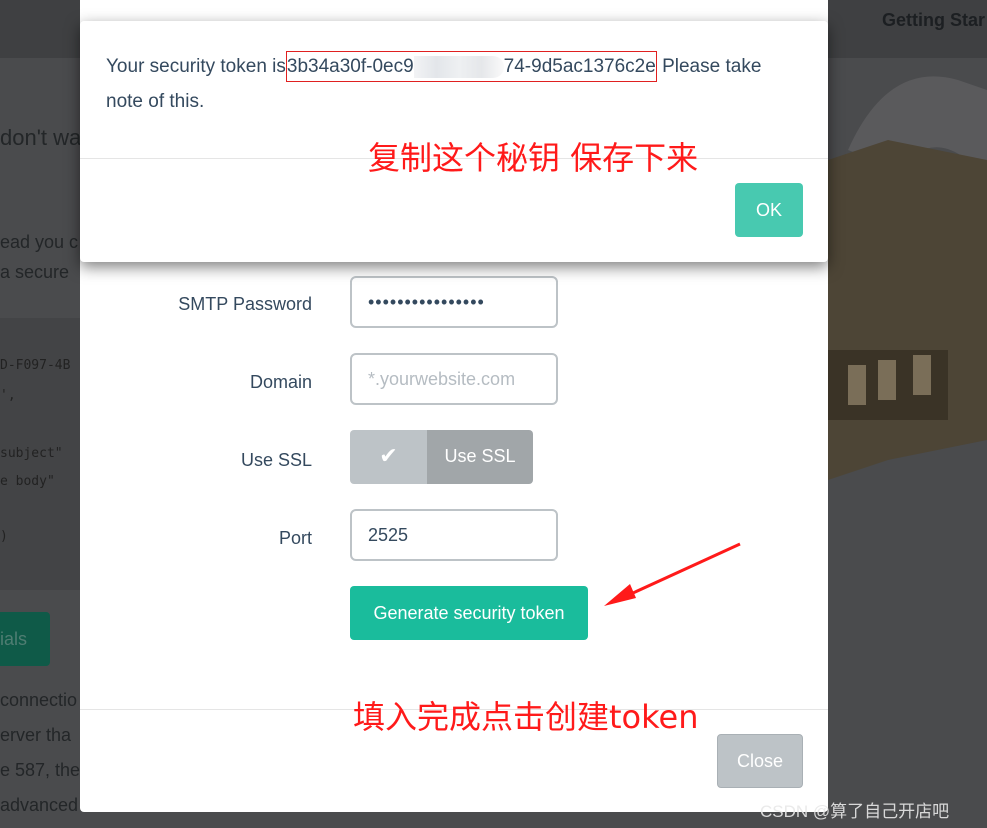 The height and width of the screenshot is (828, 987). What do you see at coordinates (8, 395) in the screenshot?
I see `code-line: ',` at bounding box center [8, 395].